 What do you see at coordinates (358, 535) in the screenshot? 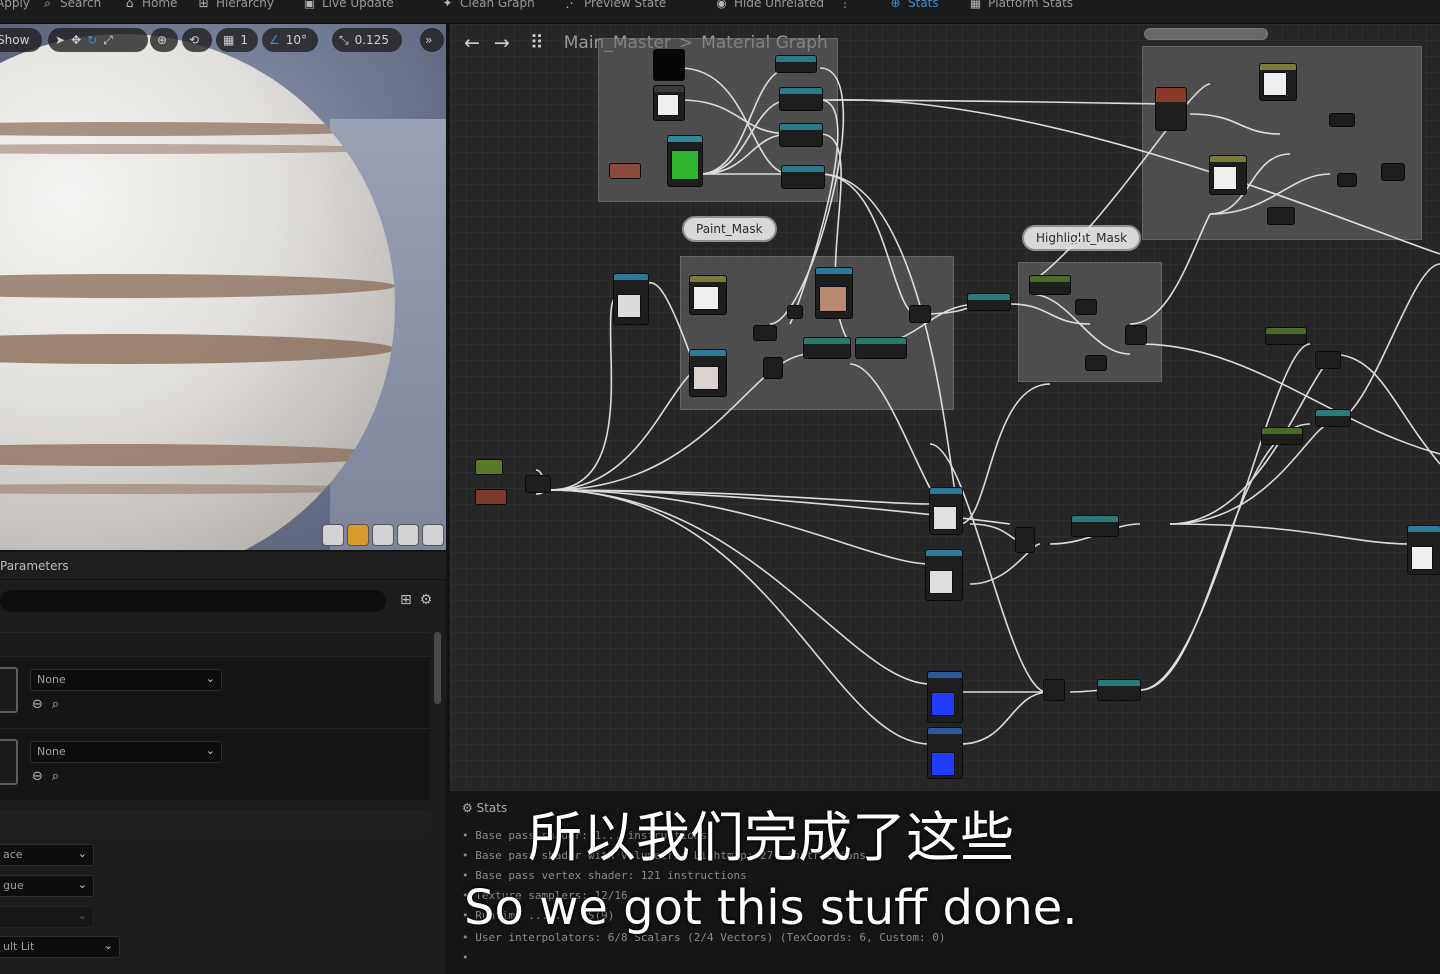
I see `sphere-mesh-button` at bounding box center [358, 535].